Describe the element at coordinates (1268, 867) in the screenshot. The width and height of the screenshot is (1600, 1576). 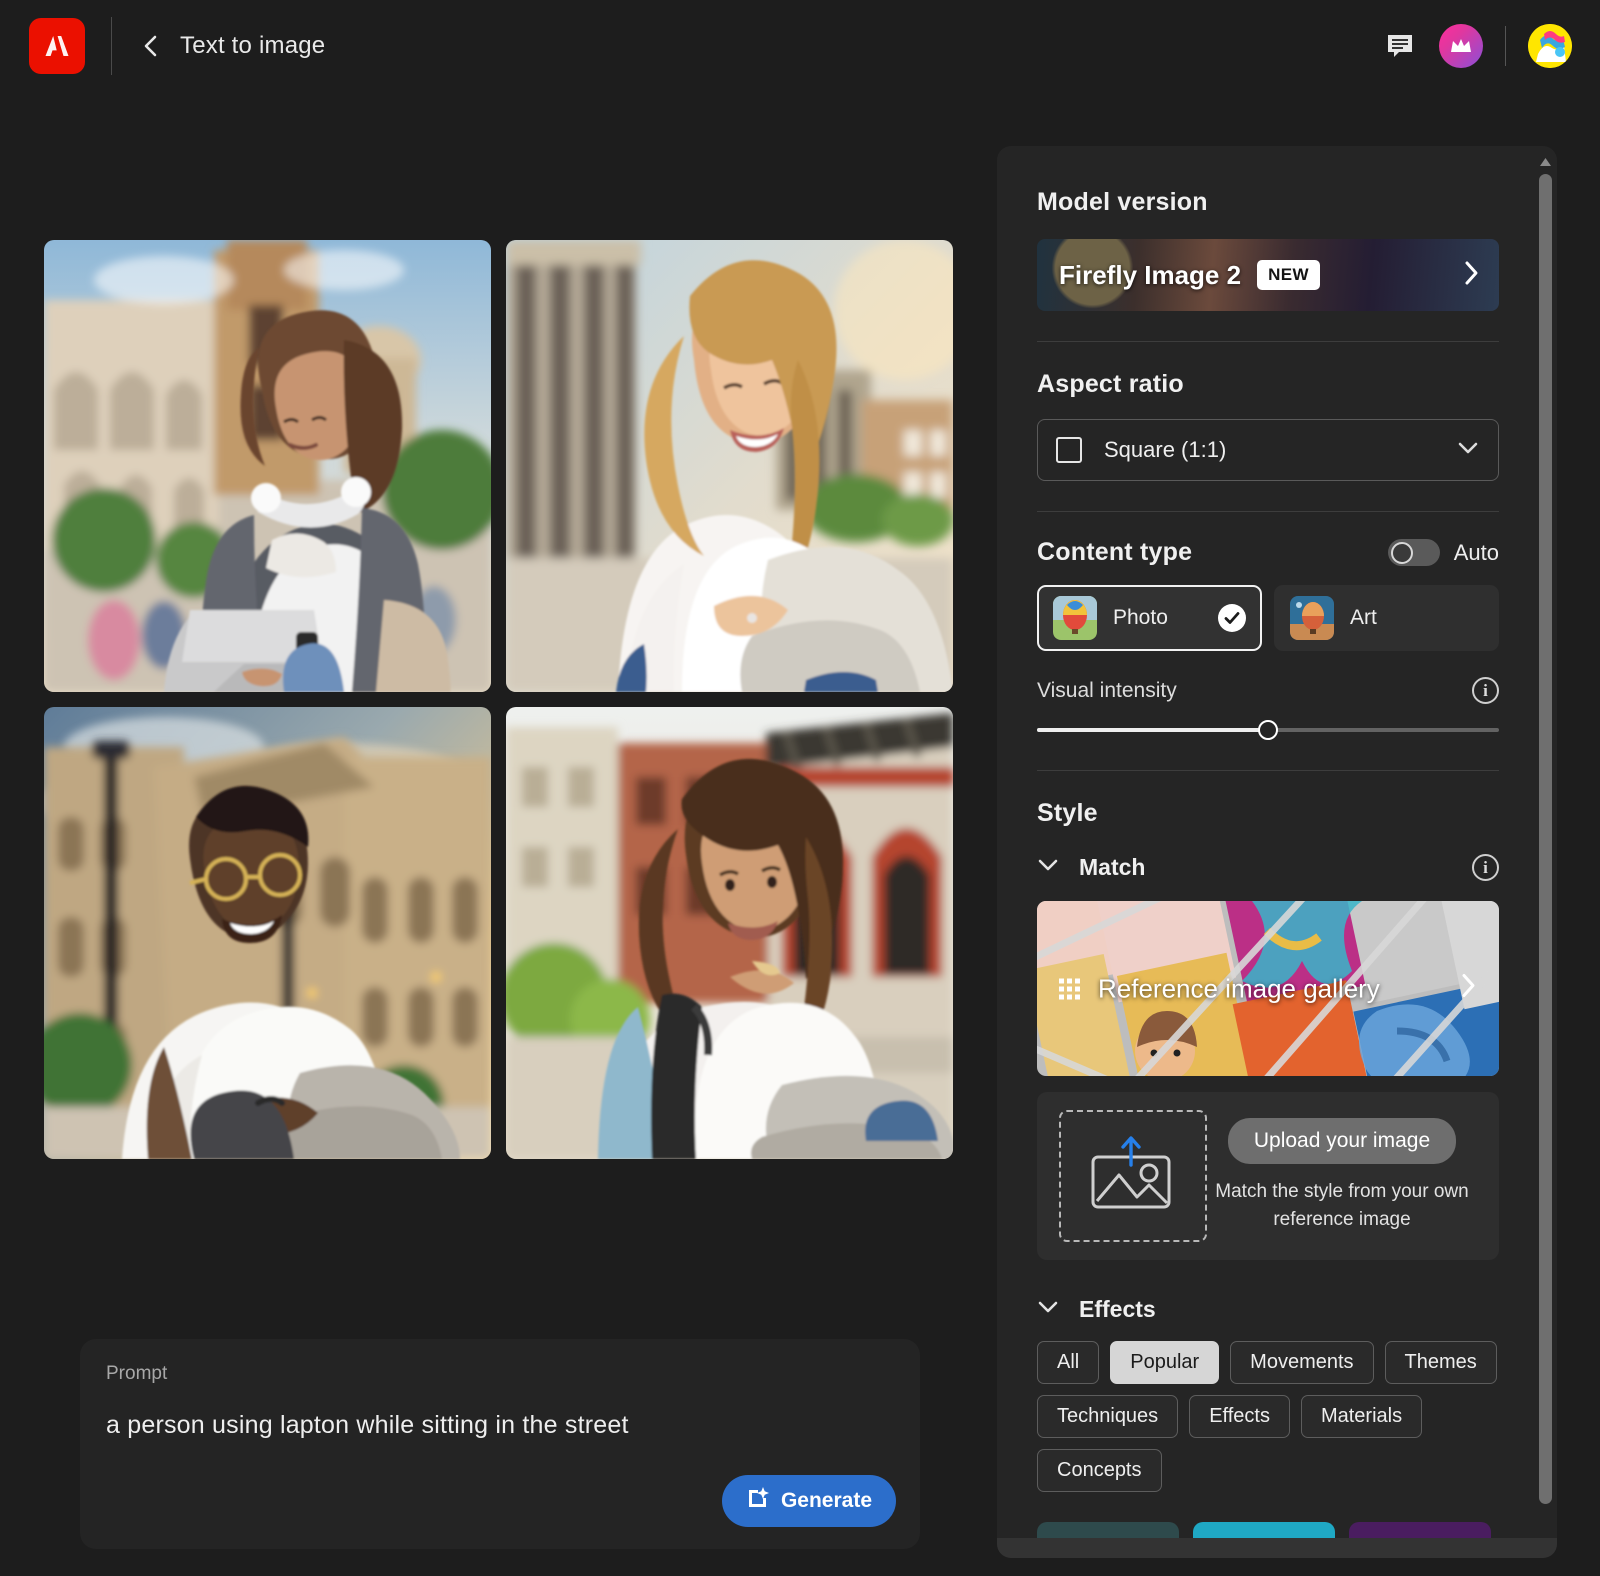
I see `style-match-section-toggle: Match i` at that location.